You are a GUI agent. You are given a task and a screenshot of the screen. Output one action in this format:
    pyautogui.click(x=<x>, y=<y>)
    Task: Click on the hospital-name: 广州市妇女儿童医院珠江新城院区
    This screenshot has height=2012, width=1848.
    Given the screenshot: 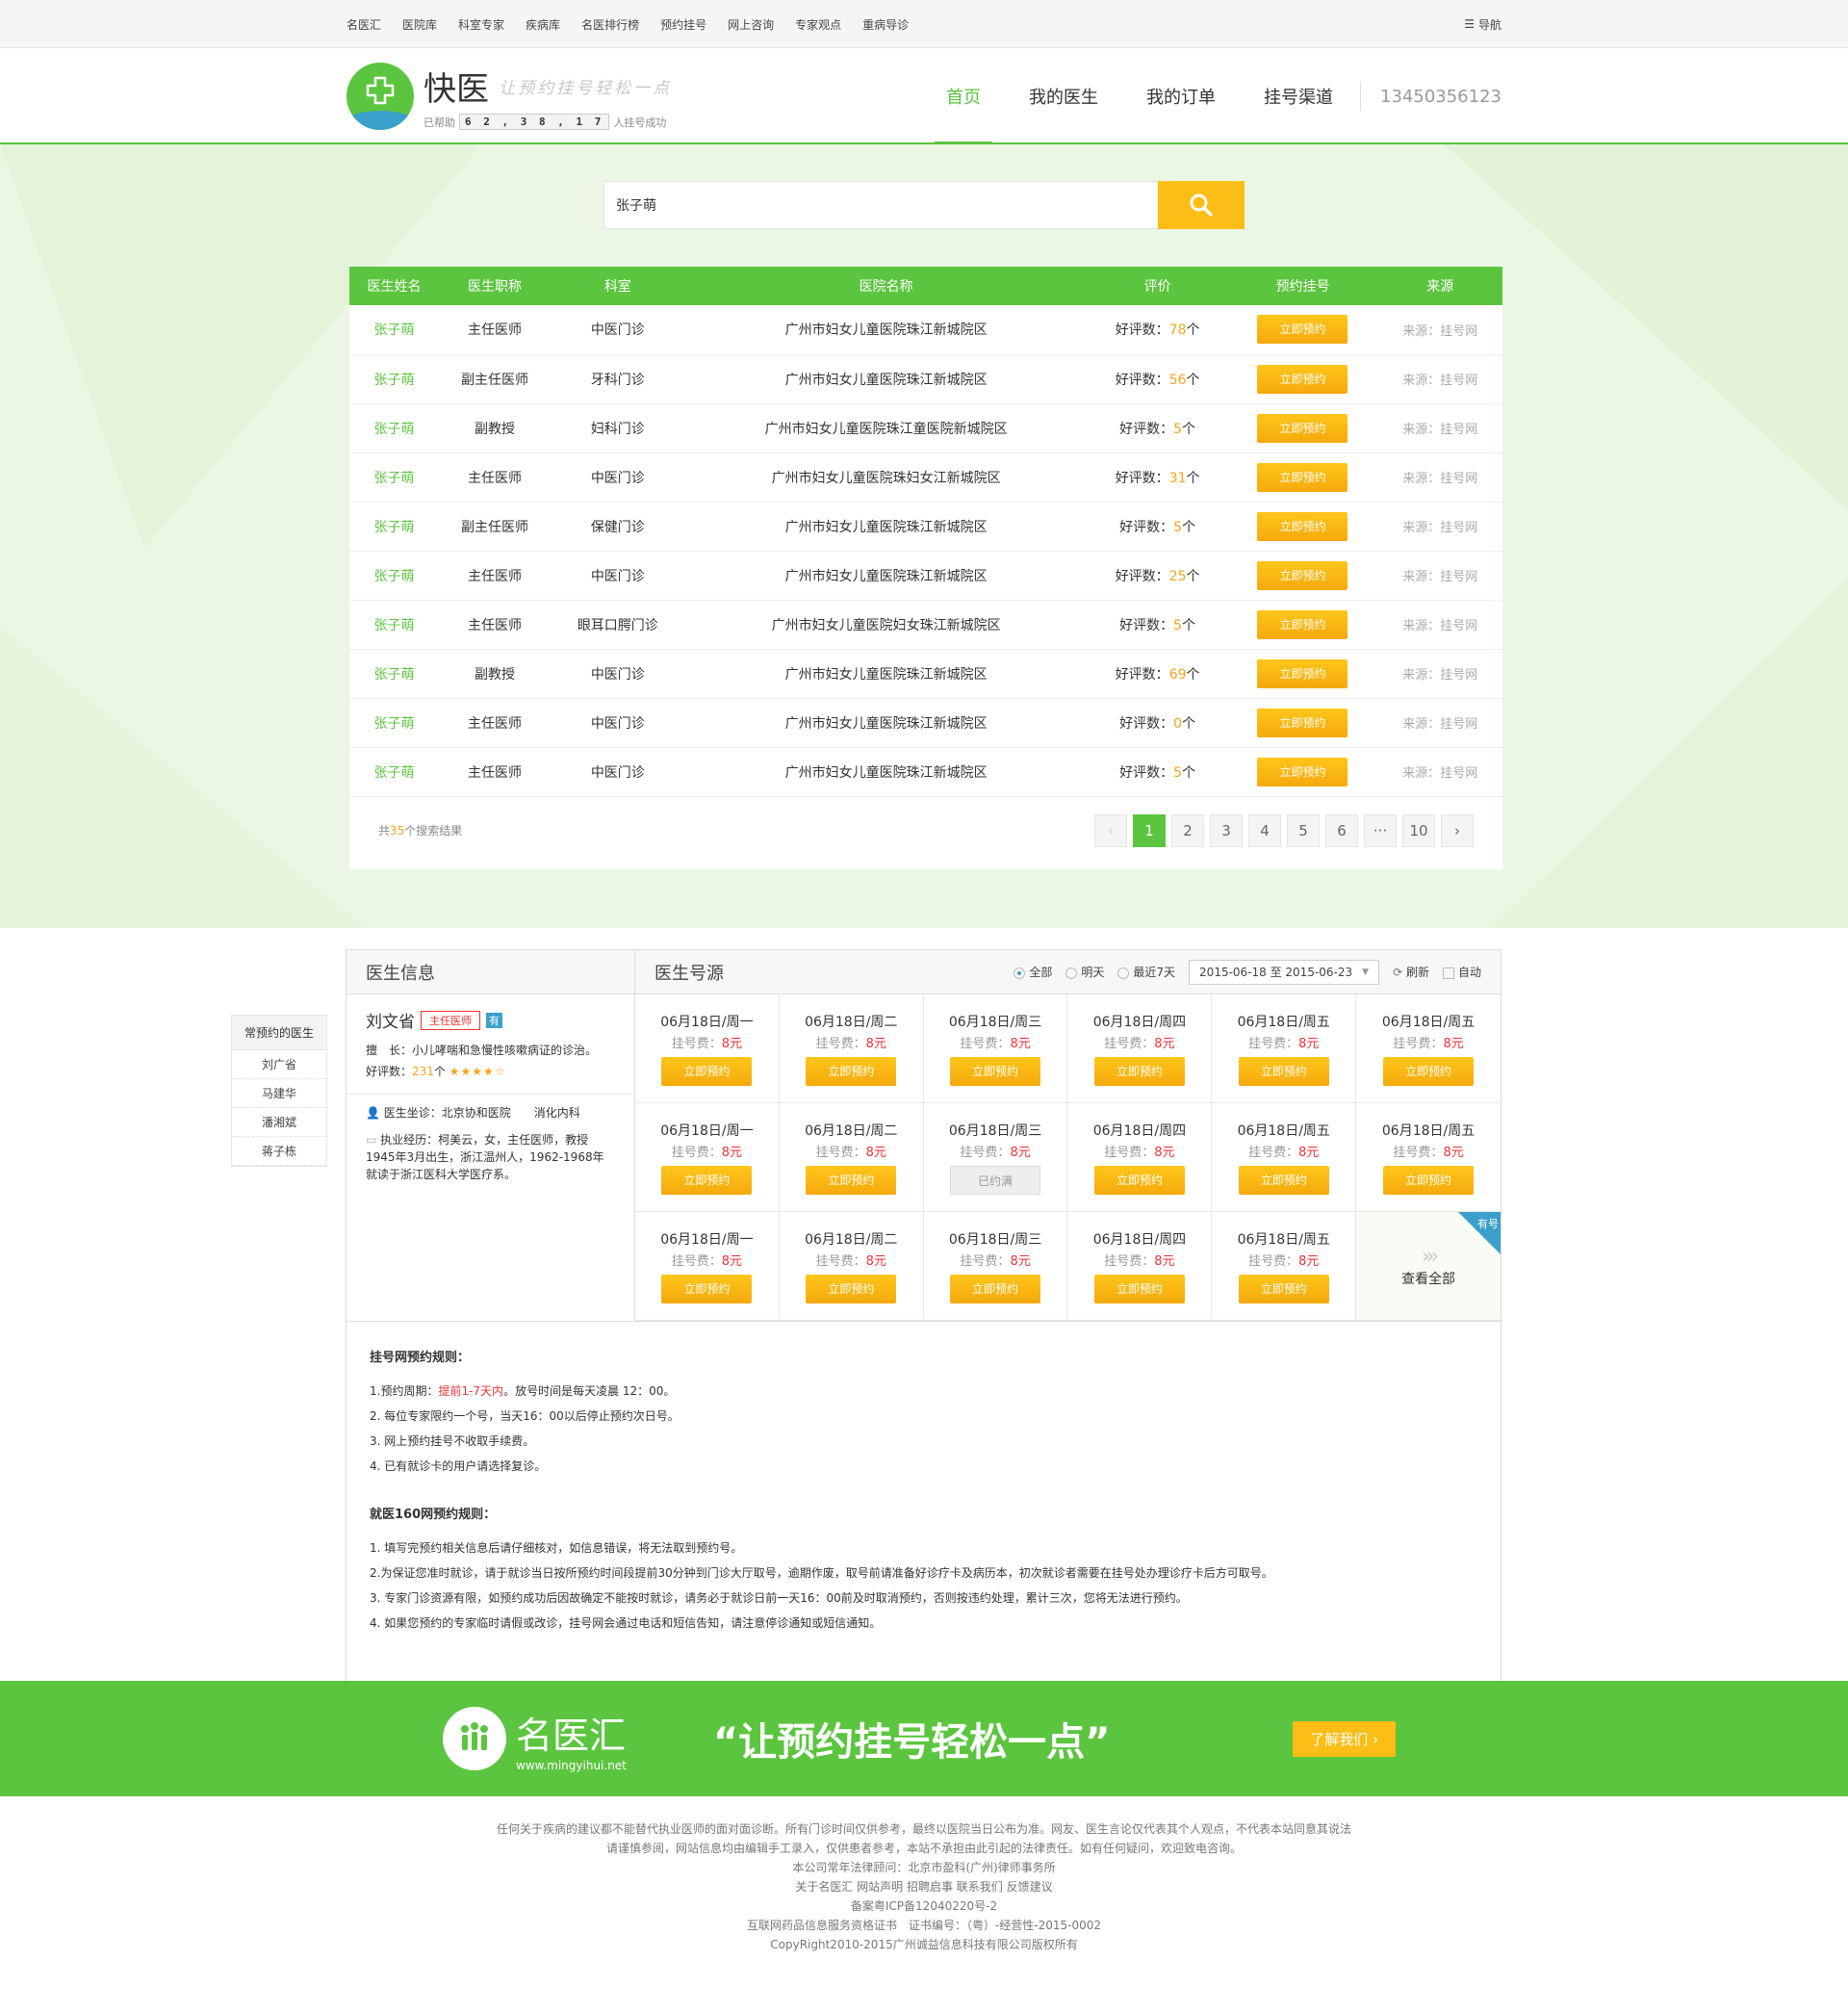 What is the action you would take?
    pyautogui.click(x=886, y=723)
    